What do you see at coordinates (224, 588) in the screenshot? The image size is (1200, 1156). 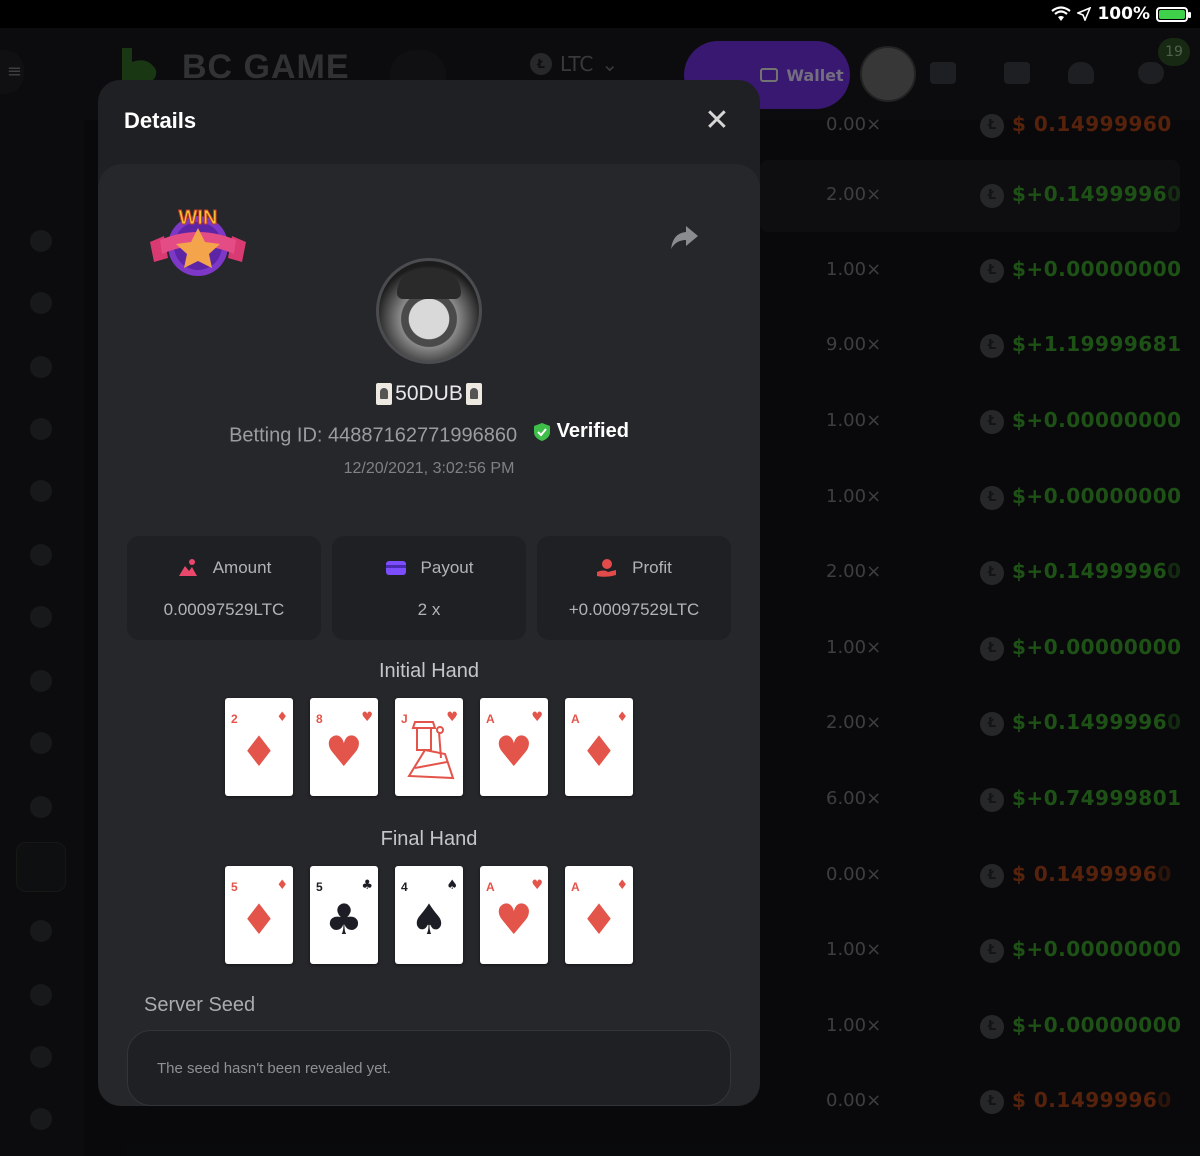 I see `stat-amount: Amount 0.00097529LTC` at bounding box center [224, 588].